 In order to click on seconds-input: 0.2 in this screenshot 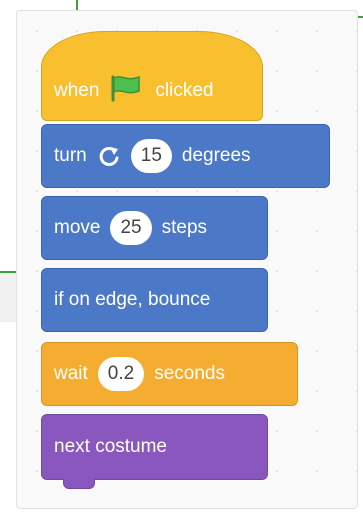, I will do `click(121, 374)`.